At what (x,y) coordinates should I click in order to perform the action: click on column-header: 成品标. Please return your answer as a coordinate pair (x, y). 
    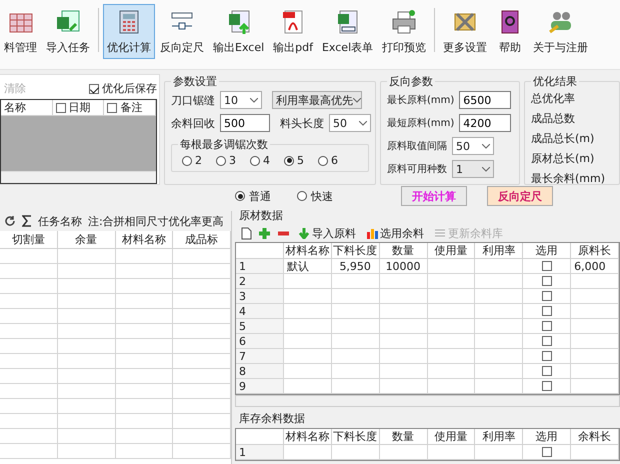
    Looking at the image, I should click on (202, 240).